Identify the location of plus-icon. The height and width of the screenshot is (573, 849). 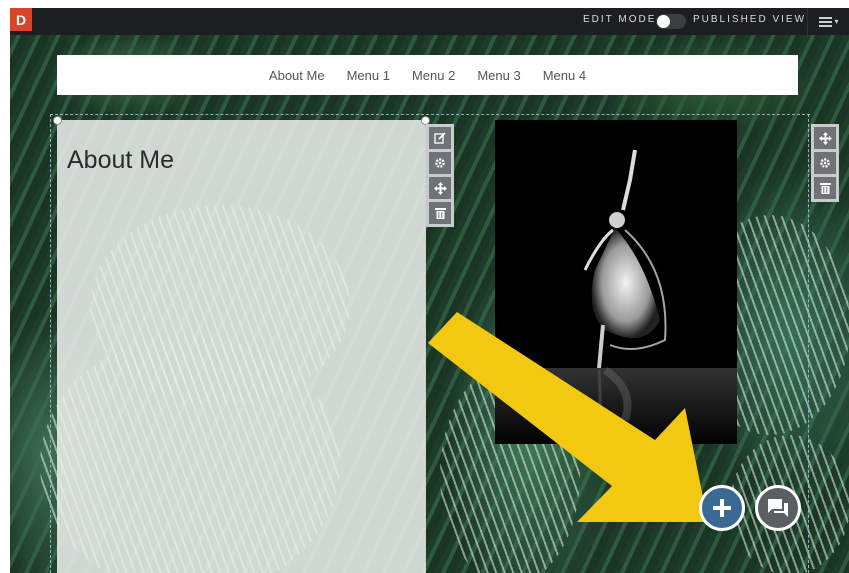
(722, 508).